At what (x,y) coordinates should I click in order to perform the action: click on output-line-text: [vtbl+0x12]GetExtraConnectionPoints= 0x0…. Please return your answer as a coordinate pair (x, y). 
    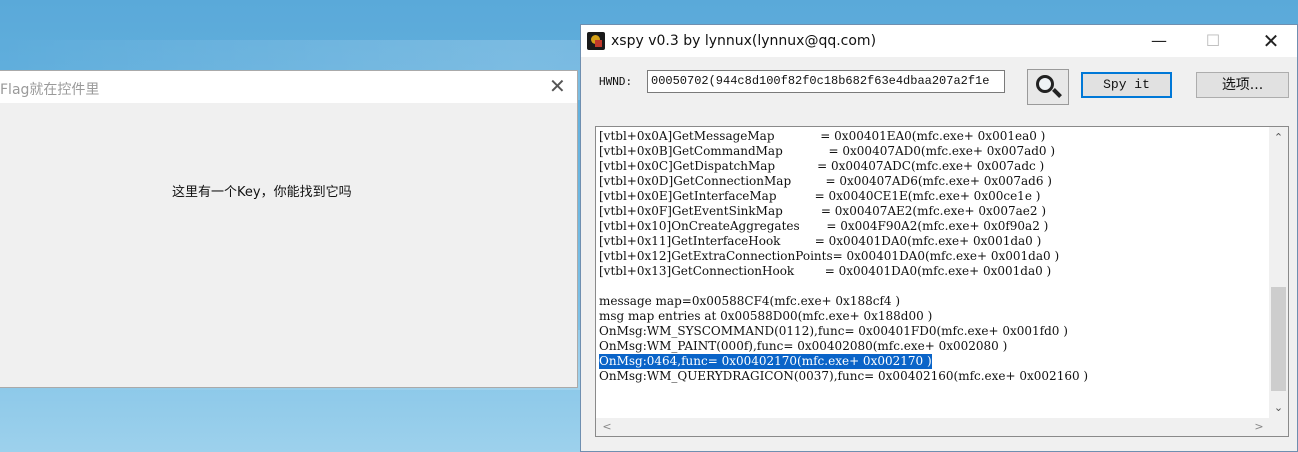
    Looking at the image, I should click on (829, 256).